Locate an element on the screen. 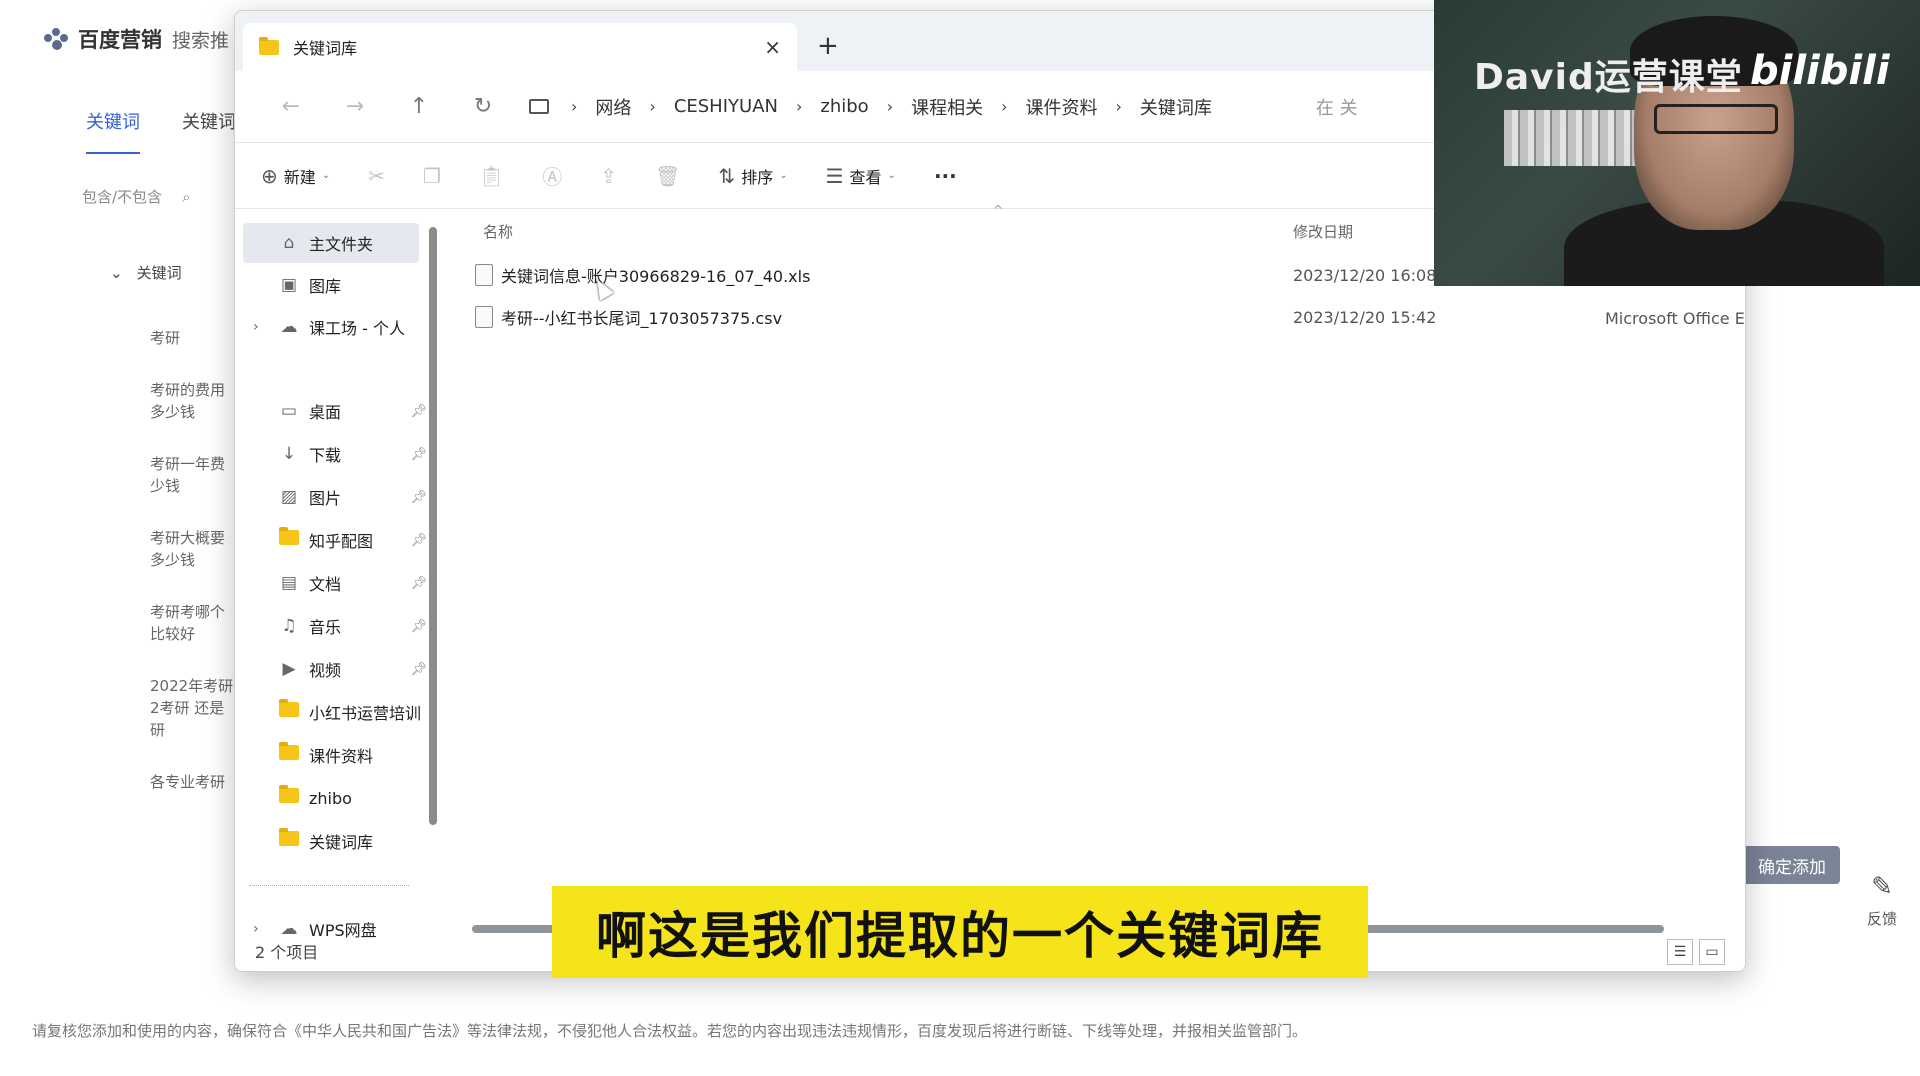  breadcrumb-item: 课件资料 is located at coordinates (1062, 107).